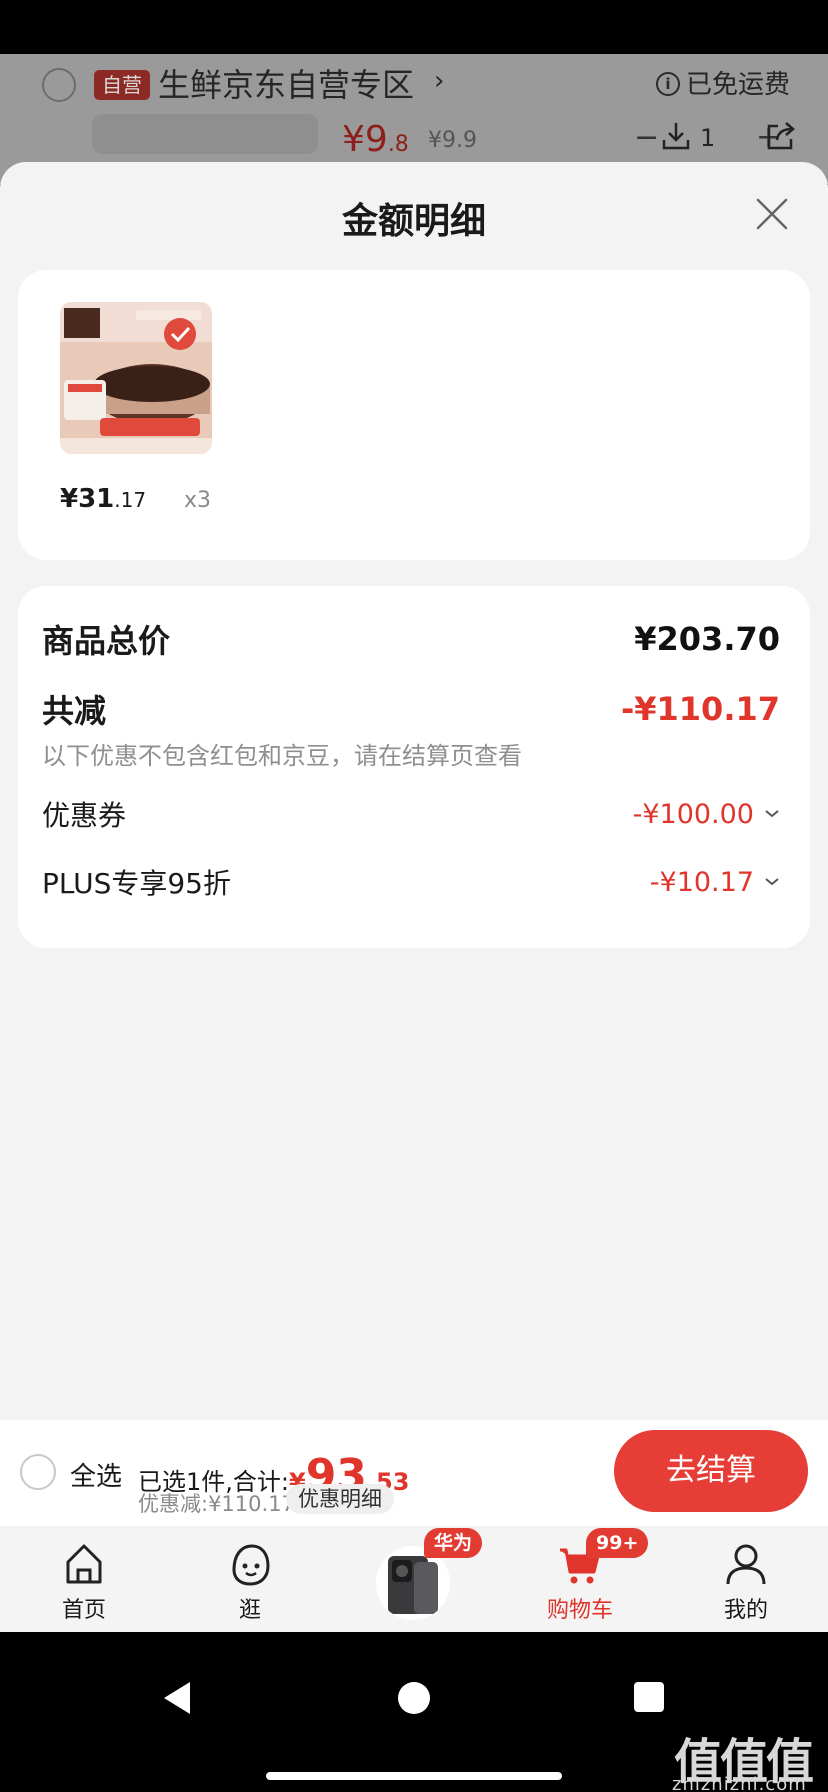 The height and width of the screenshot is (1792, 828). What do you see at coordinates (414, 1473) in the screenshot?
I see `checkout-bar: 全选 已选1件,合计: ¥93.53 优惠减:¥110.17 优惠明细 去结算` at bounding box center [414, 1473].